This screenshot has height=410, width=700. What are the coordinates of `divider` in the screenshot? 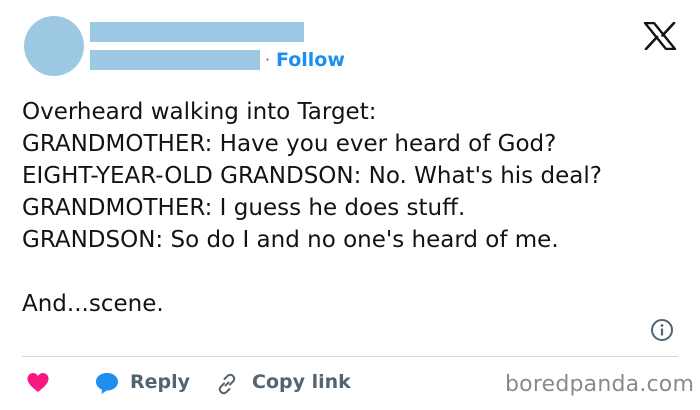 It's located at (350, 356).